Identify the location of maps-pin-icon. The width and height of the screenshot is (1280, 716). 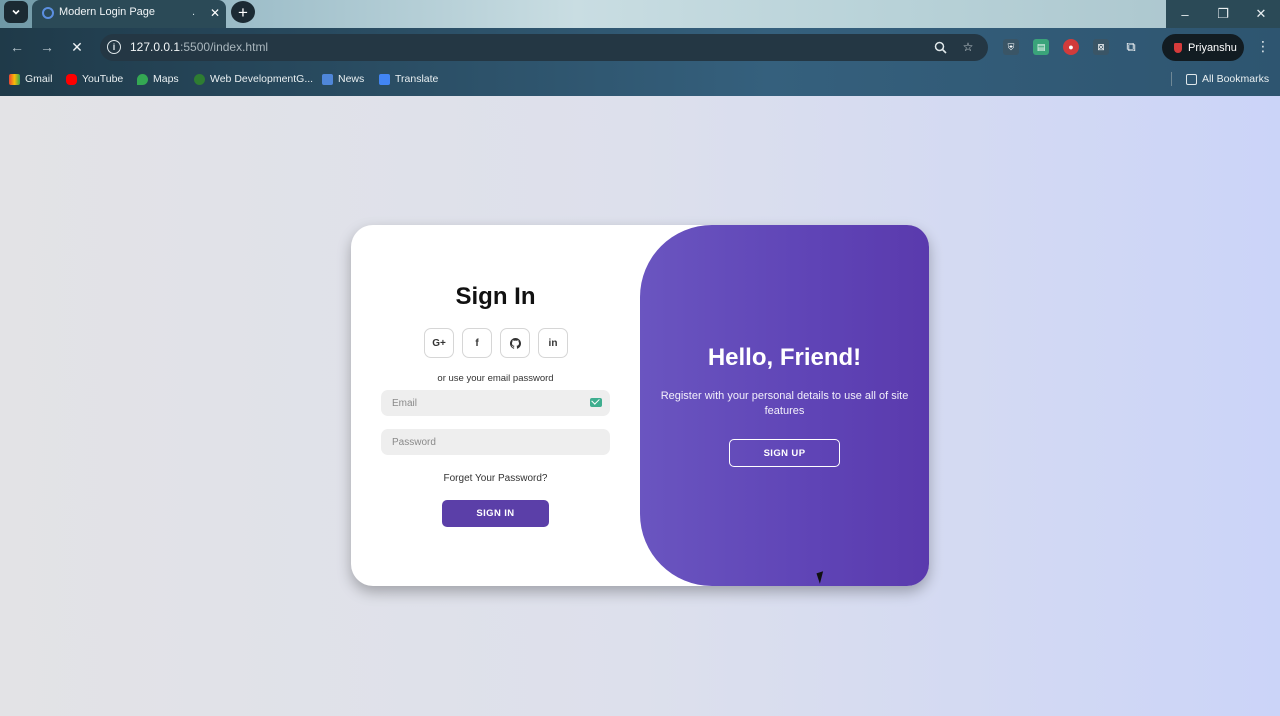
(142, 79).